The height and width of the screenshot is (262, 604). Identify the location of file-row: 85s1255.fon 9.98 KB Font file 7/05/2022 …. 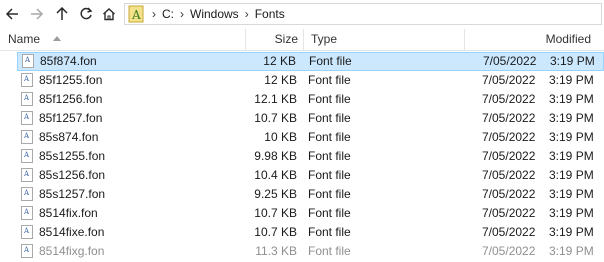
(310, 156).